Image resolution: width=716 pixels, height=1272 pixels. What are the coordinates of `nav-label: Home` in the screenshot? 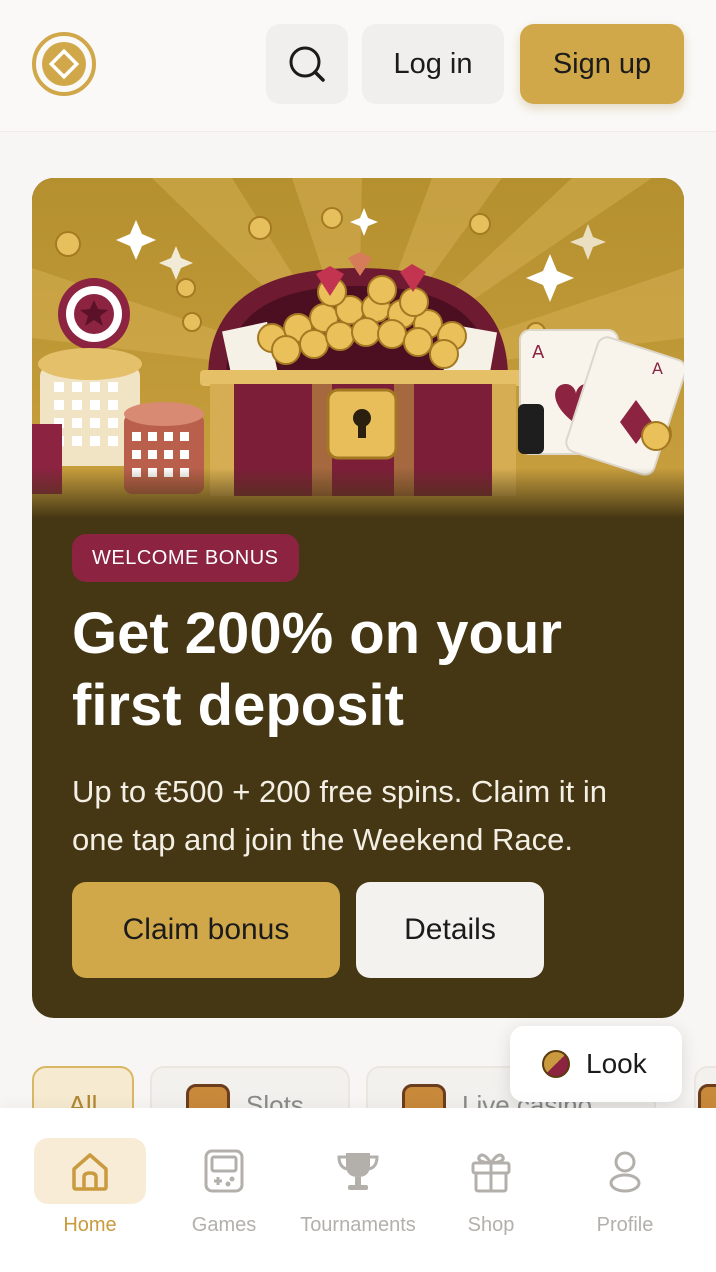 It's located at (90, 1225).